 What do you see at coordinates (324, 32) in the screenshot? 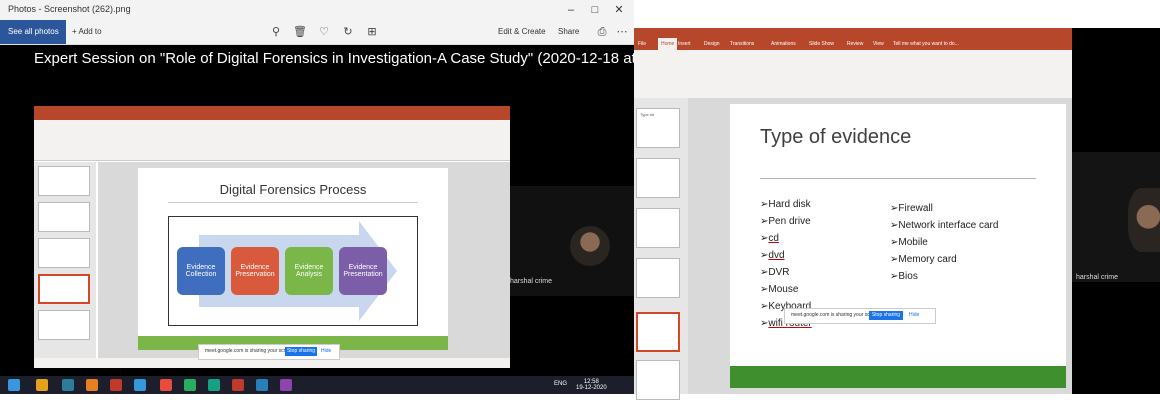
I see `favorite-icon: ♡` at bounding box center [324, 32].